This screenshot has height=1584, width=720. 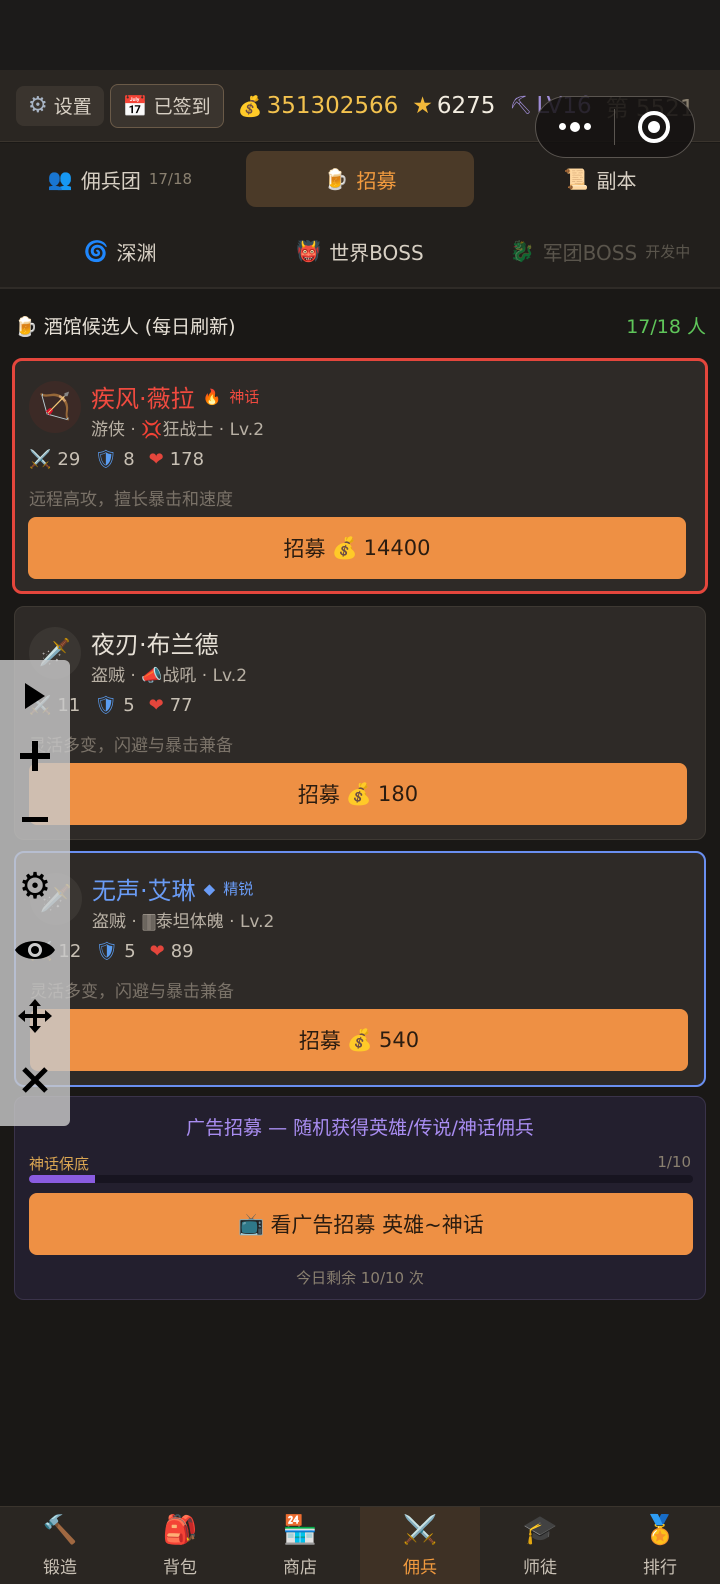 I want to click on candidate-class: 盗贼 · 🀫泰坦体魄 · Lv.2, so click(x=183, y=922).